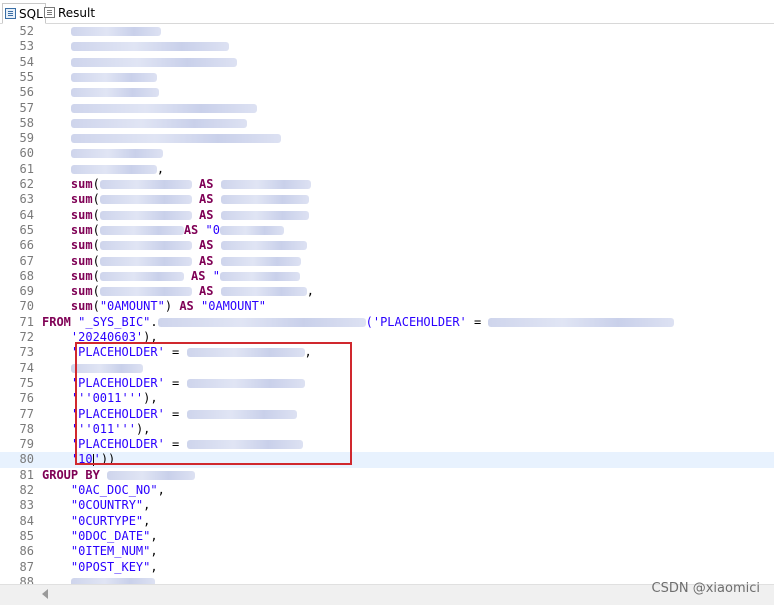 Image resolution: width=774 pixels, height=605 pixels. I want to click on code-text: sum(AS "0, so click(163, 230).